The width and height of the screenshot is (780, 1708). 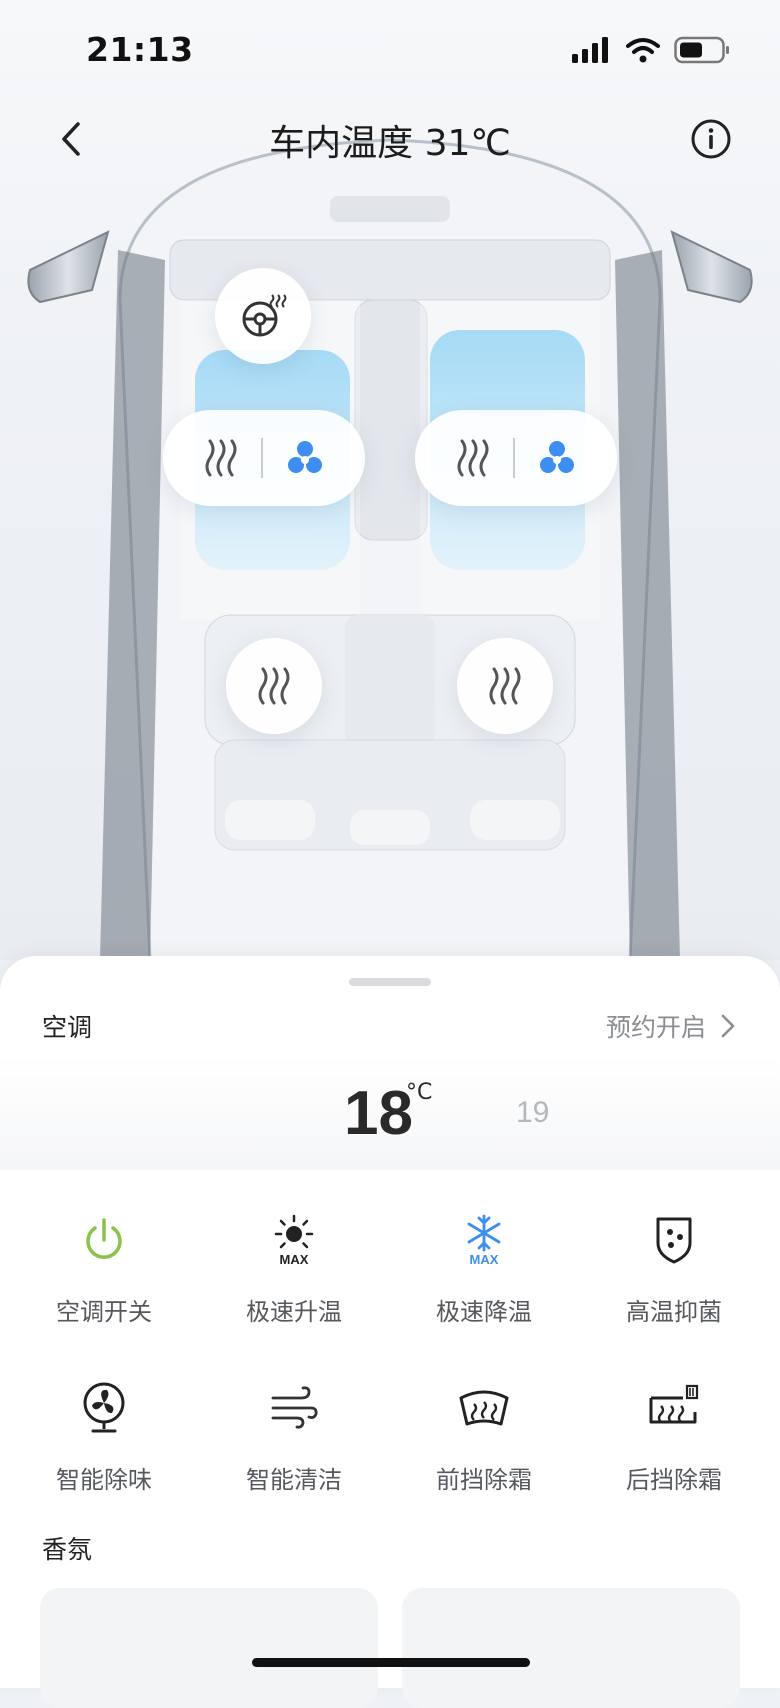 I want to click on function-label: 前挡除霜, so click(x=484, y=1480).